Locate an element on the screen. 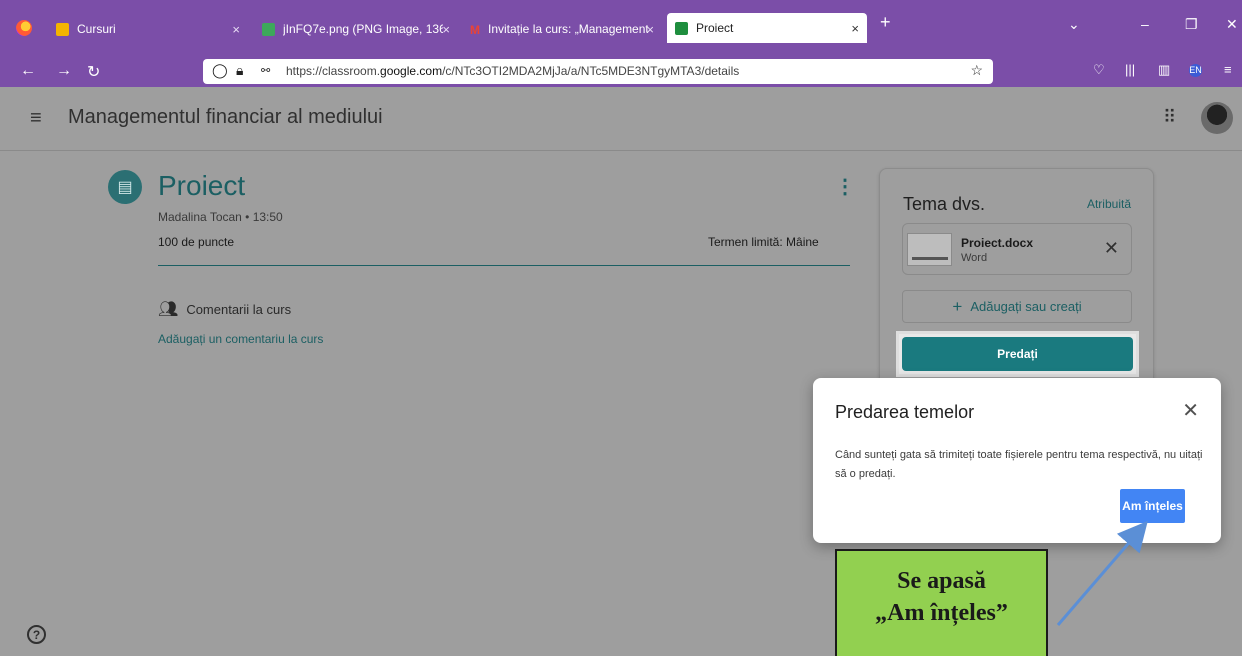 The width and height of the screenshot is (1242, 656). tab-list-icon: ⌄ is located at coordinates (1074, 24).